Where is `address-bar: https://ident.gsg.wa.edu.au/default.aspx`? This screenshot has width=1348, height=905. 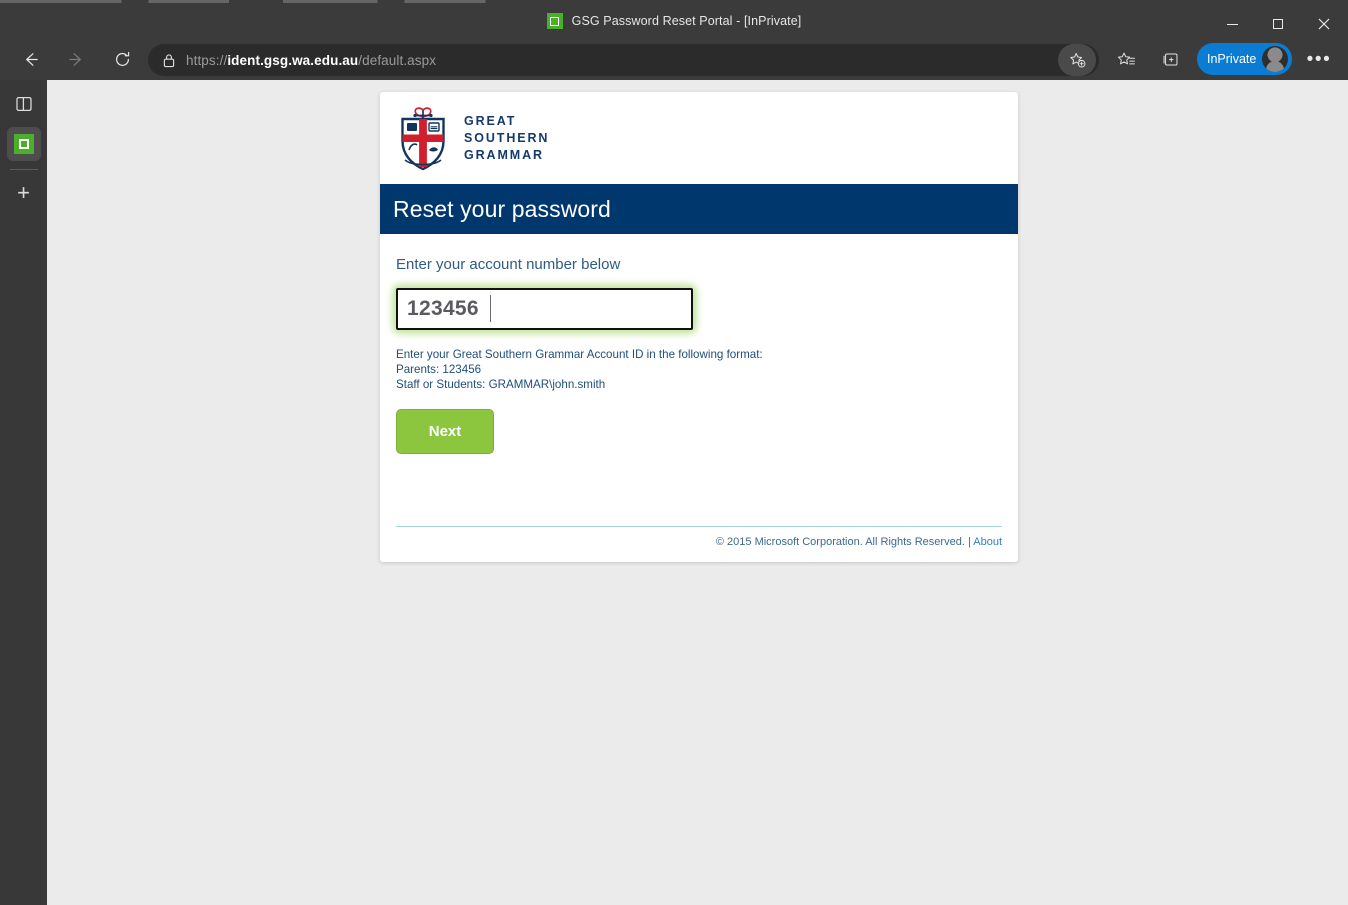 address-bar: https://ident.gsg.wa.edu.au/default.aspx is located at coordinates (623, 60).